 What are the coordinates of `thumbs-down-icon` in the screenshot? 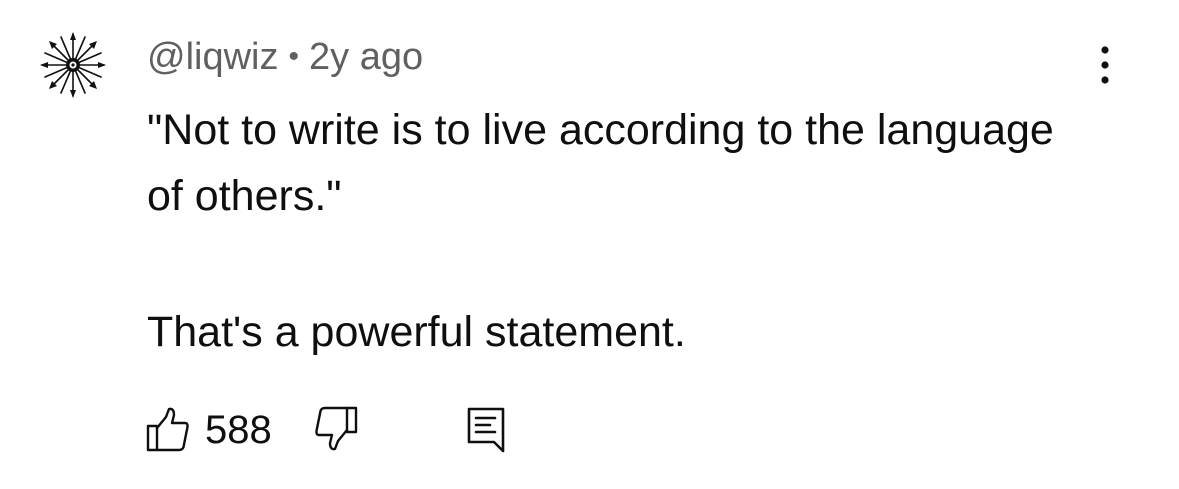 It's located at (336, 428).